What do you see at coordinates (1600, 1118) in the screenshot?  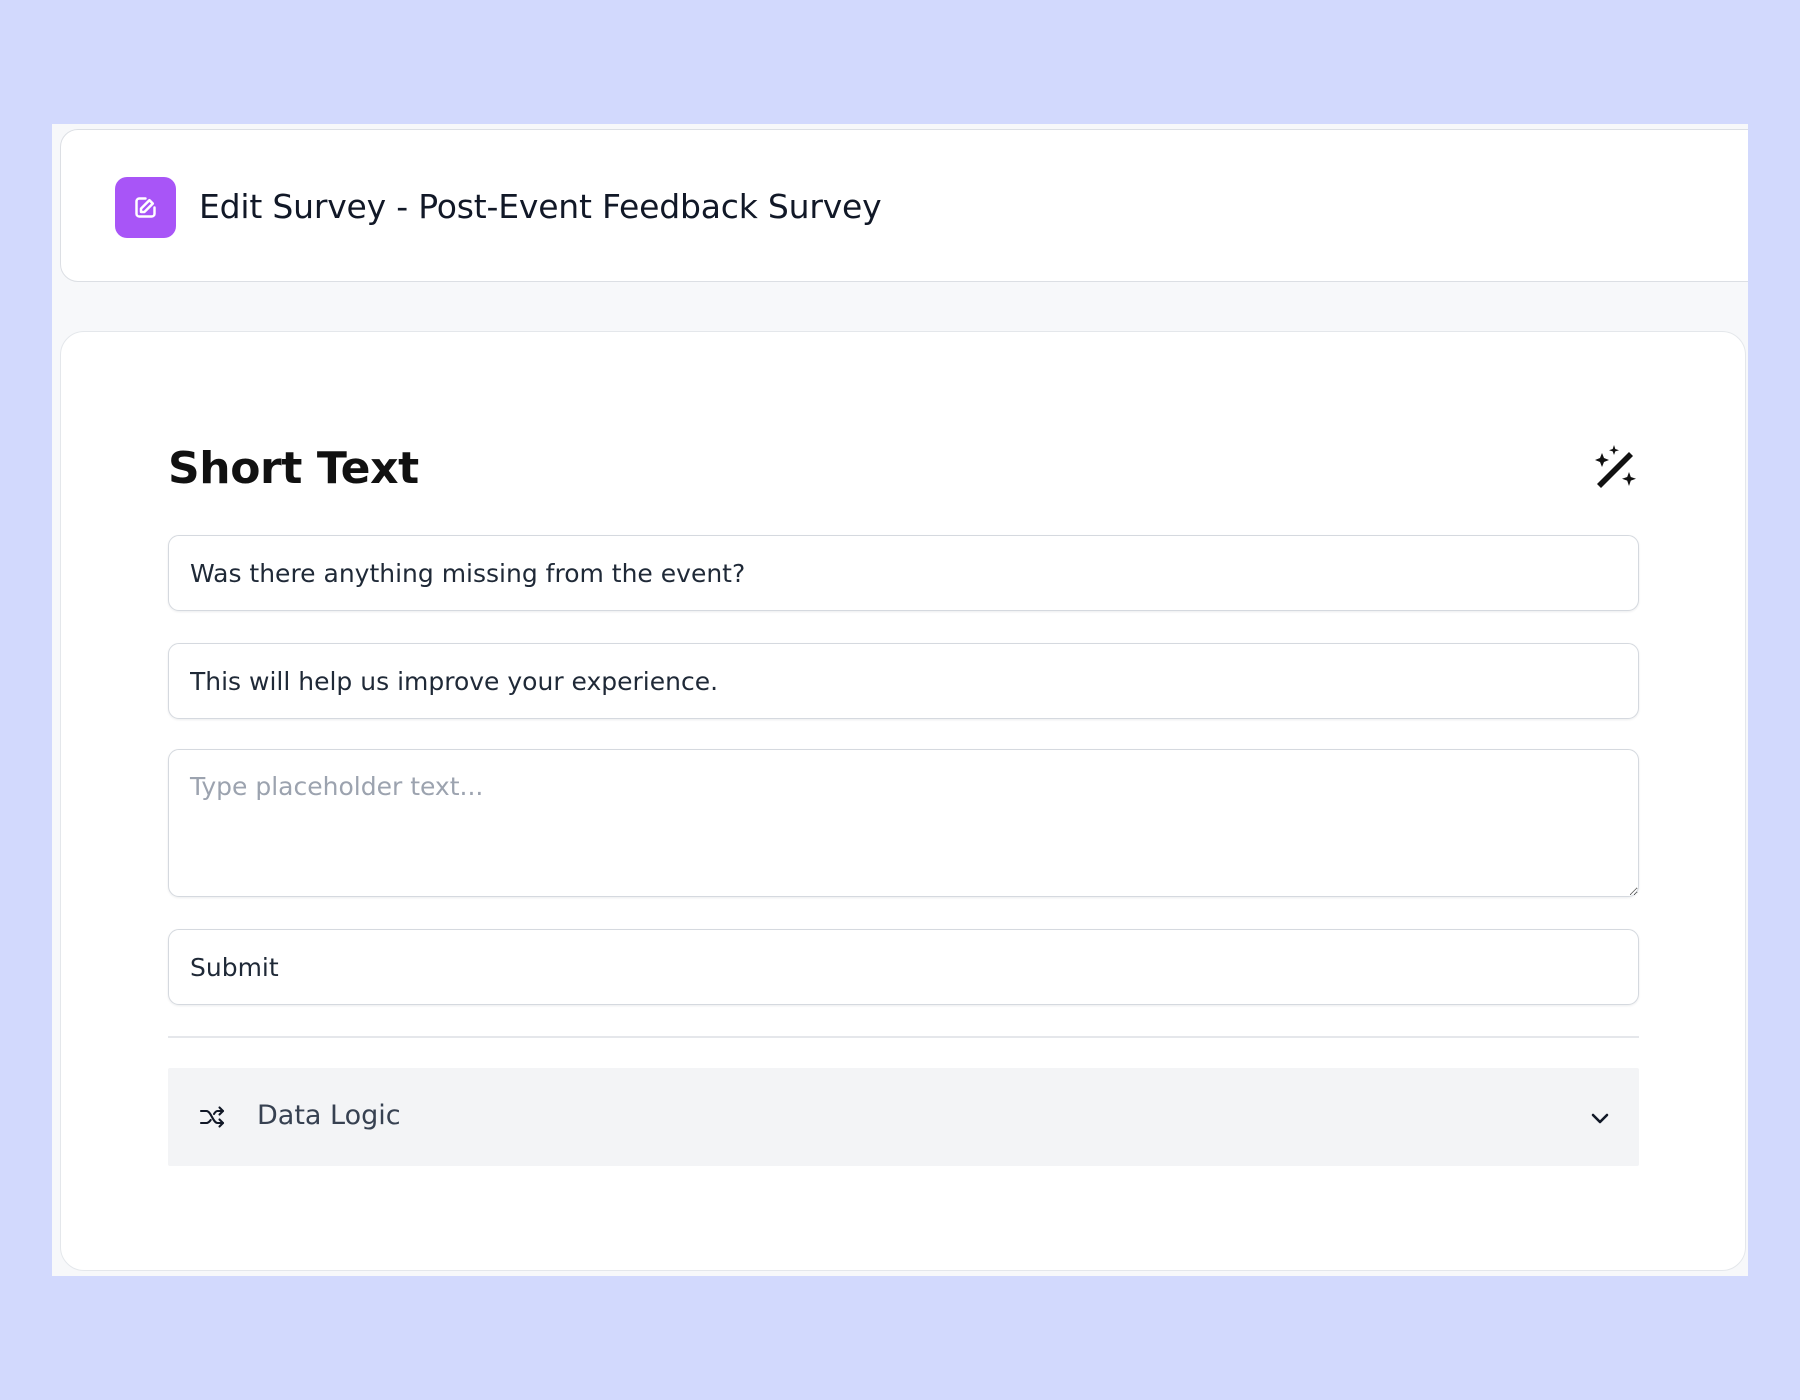 I see `chevron-down-icon` at bounding box center [1600, 1118].